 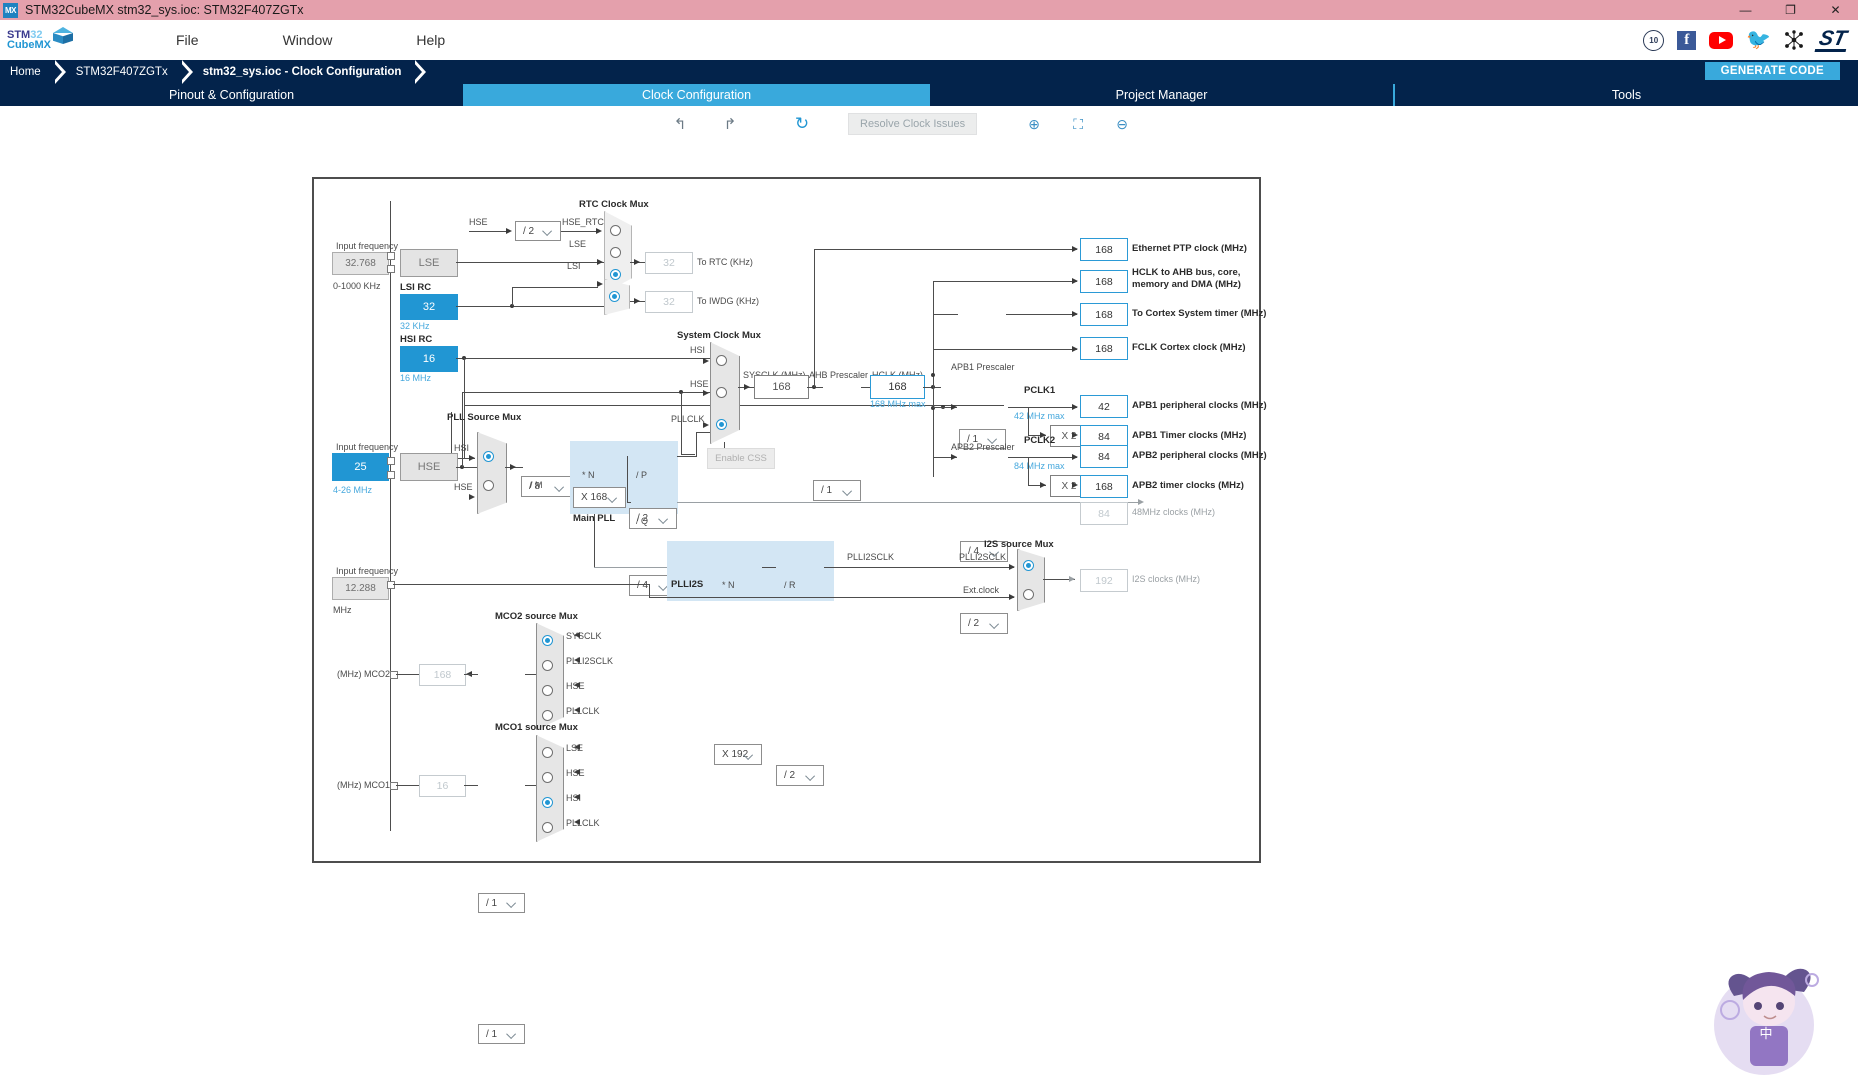 What do you see at coordinates (429, 263) in the screenshot?
I see `lse-oscillator-box: LSE` at bounding box center [429, 263].